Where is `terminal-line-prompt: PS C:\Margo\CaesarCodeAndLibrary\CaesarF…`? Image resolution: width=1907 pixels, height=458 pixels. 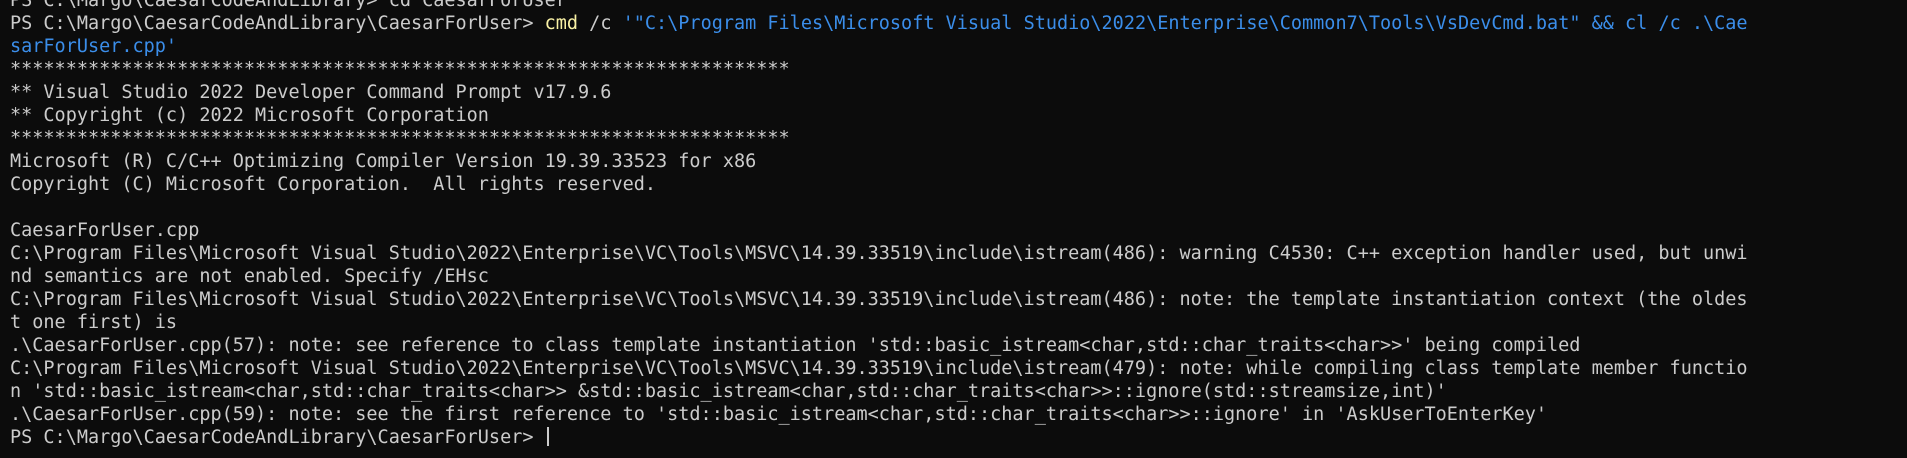 terminal-line-prompt: PS C:\Margo\CaesarCodeAndLibrary\CaesarF… is located at coordinates (956, 437).